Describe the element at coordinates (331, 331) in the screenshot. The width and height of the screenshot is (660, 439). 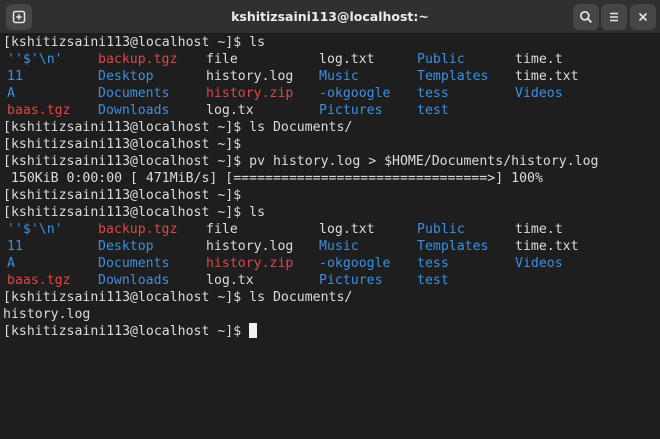
I see `active-prompt-line: [kshitizsaini113@localhost ~]$` at that location.